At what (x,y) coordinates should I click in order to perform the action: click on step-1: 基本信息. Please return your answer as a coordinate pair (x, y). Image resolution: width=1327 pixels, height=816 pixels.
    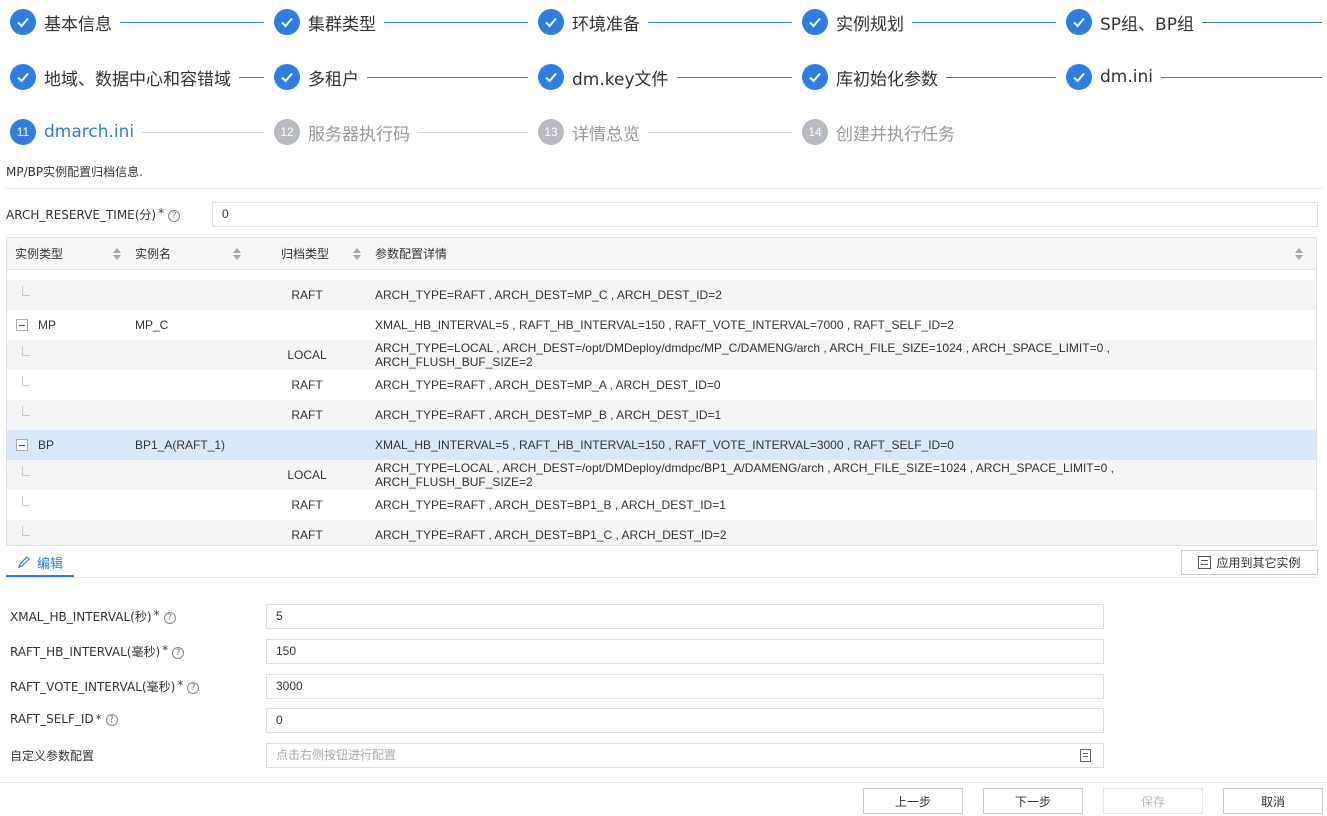
    Looking at the image, I should click on (137, 22).